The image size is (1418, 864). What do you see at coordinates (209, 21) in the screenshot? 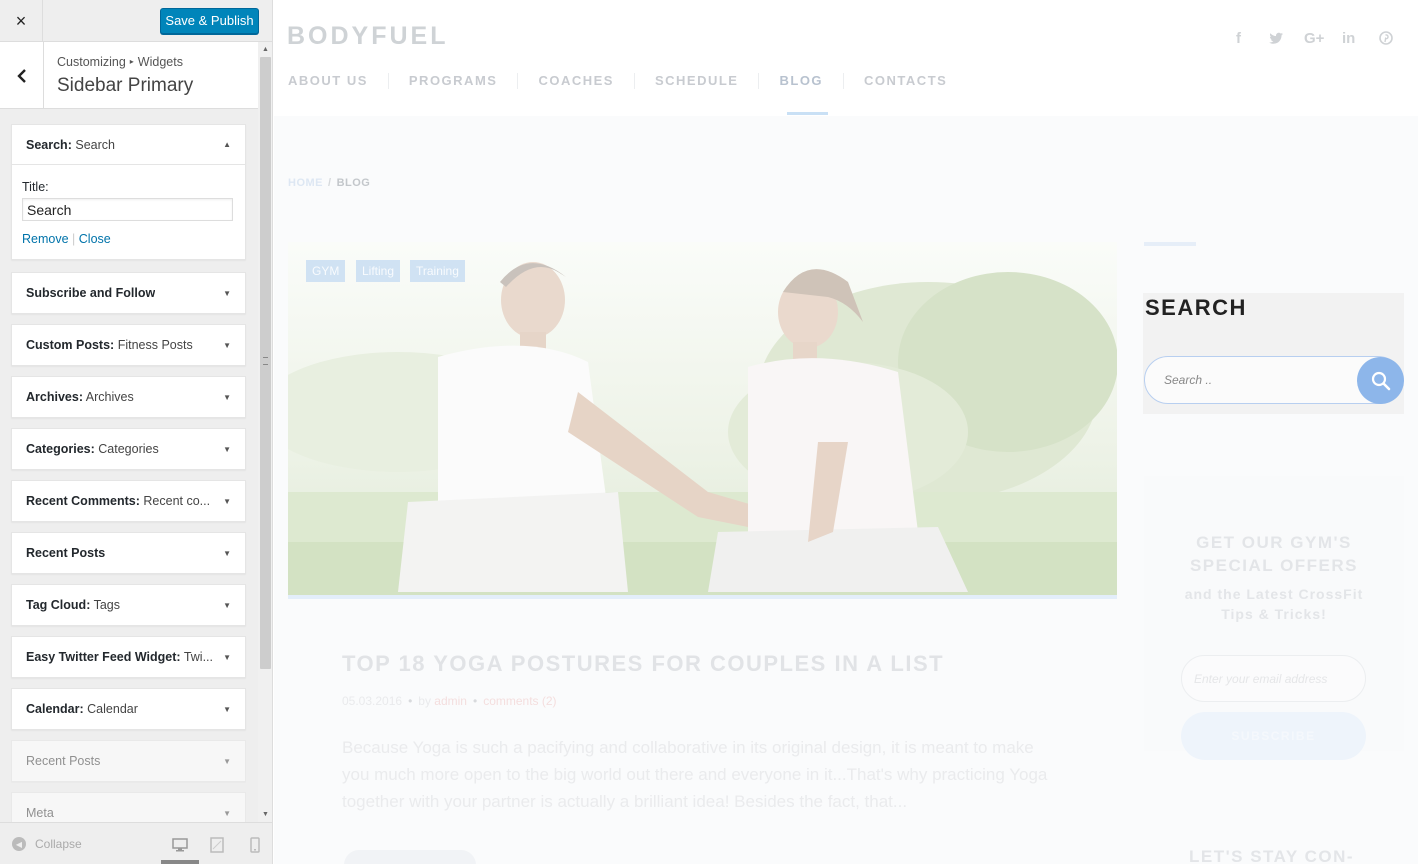
I see `save-publish-button: Save & Publish` at bounding box center [209, 21].